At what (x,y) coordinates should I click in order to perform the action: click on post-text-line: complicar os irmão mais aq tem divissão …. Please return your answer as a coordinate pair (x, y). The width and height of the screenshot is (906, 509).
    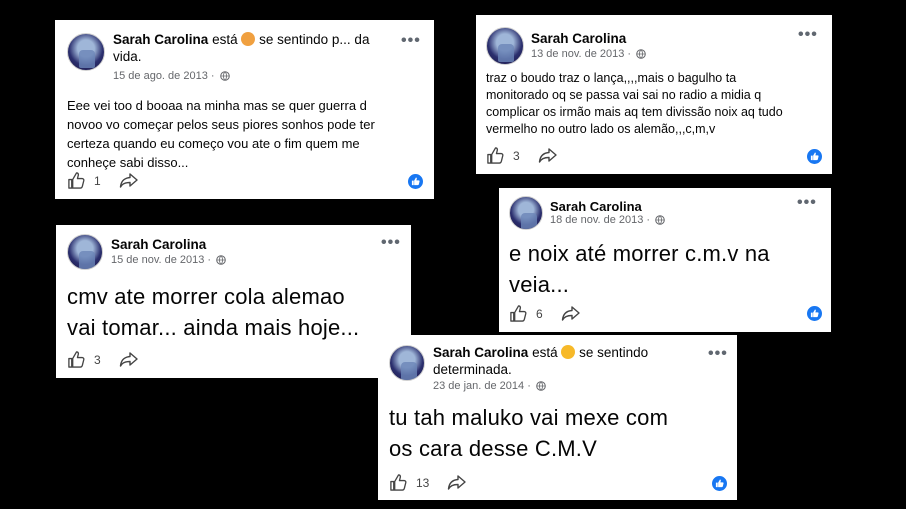
    Looking at the image, I should click on (634, 112).